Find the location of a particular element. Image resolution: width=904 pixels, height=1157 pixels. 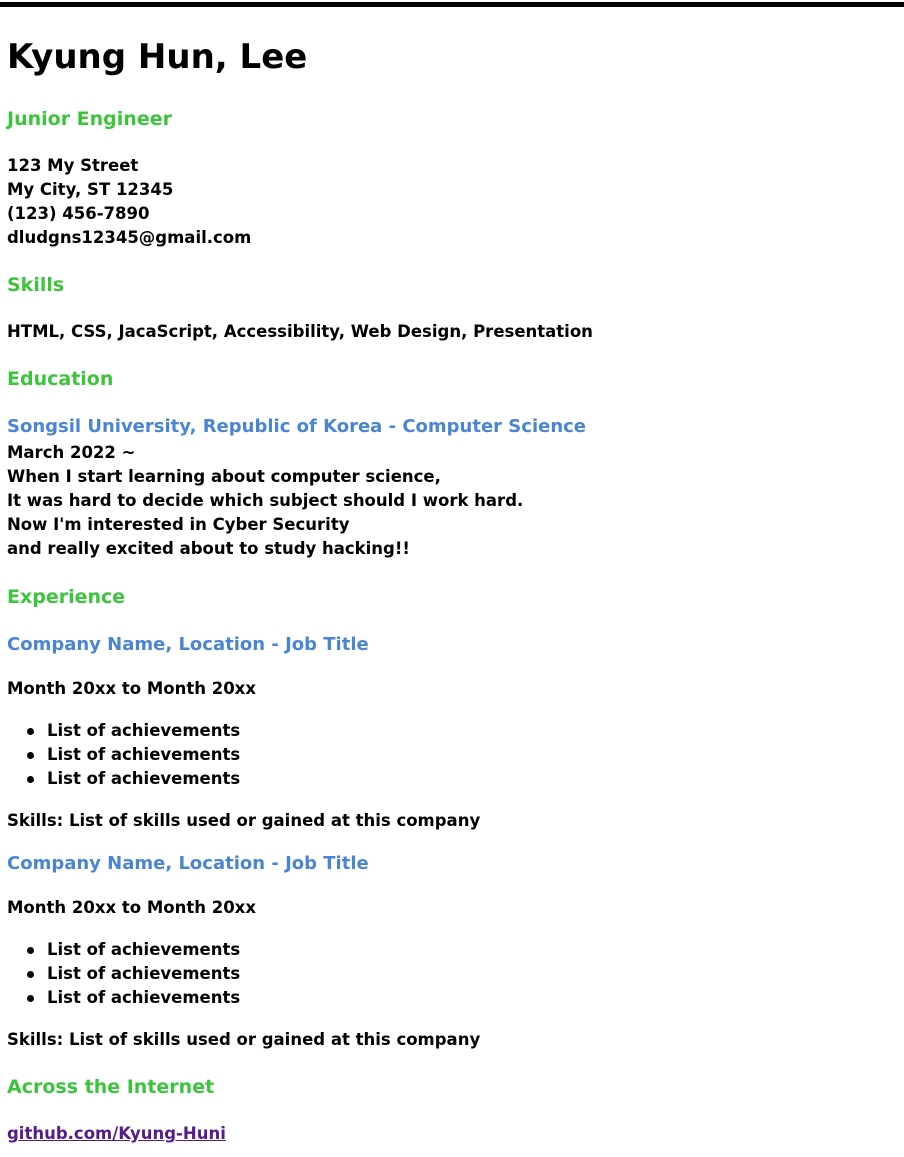

skills-heading: Skills is located at coordinates (36, 285).